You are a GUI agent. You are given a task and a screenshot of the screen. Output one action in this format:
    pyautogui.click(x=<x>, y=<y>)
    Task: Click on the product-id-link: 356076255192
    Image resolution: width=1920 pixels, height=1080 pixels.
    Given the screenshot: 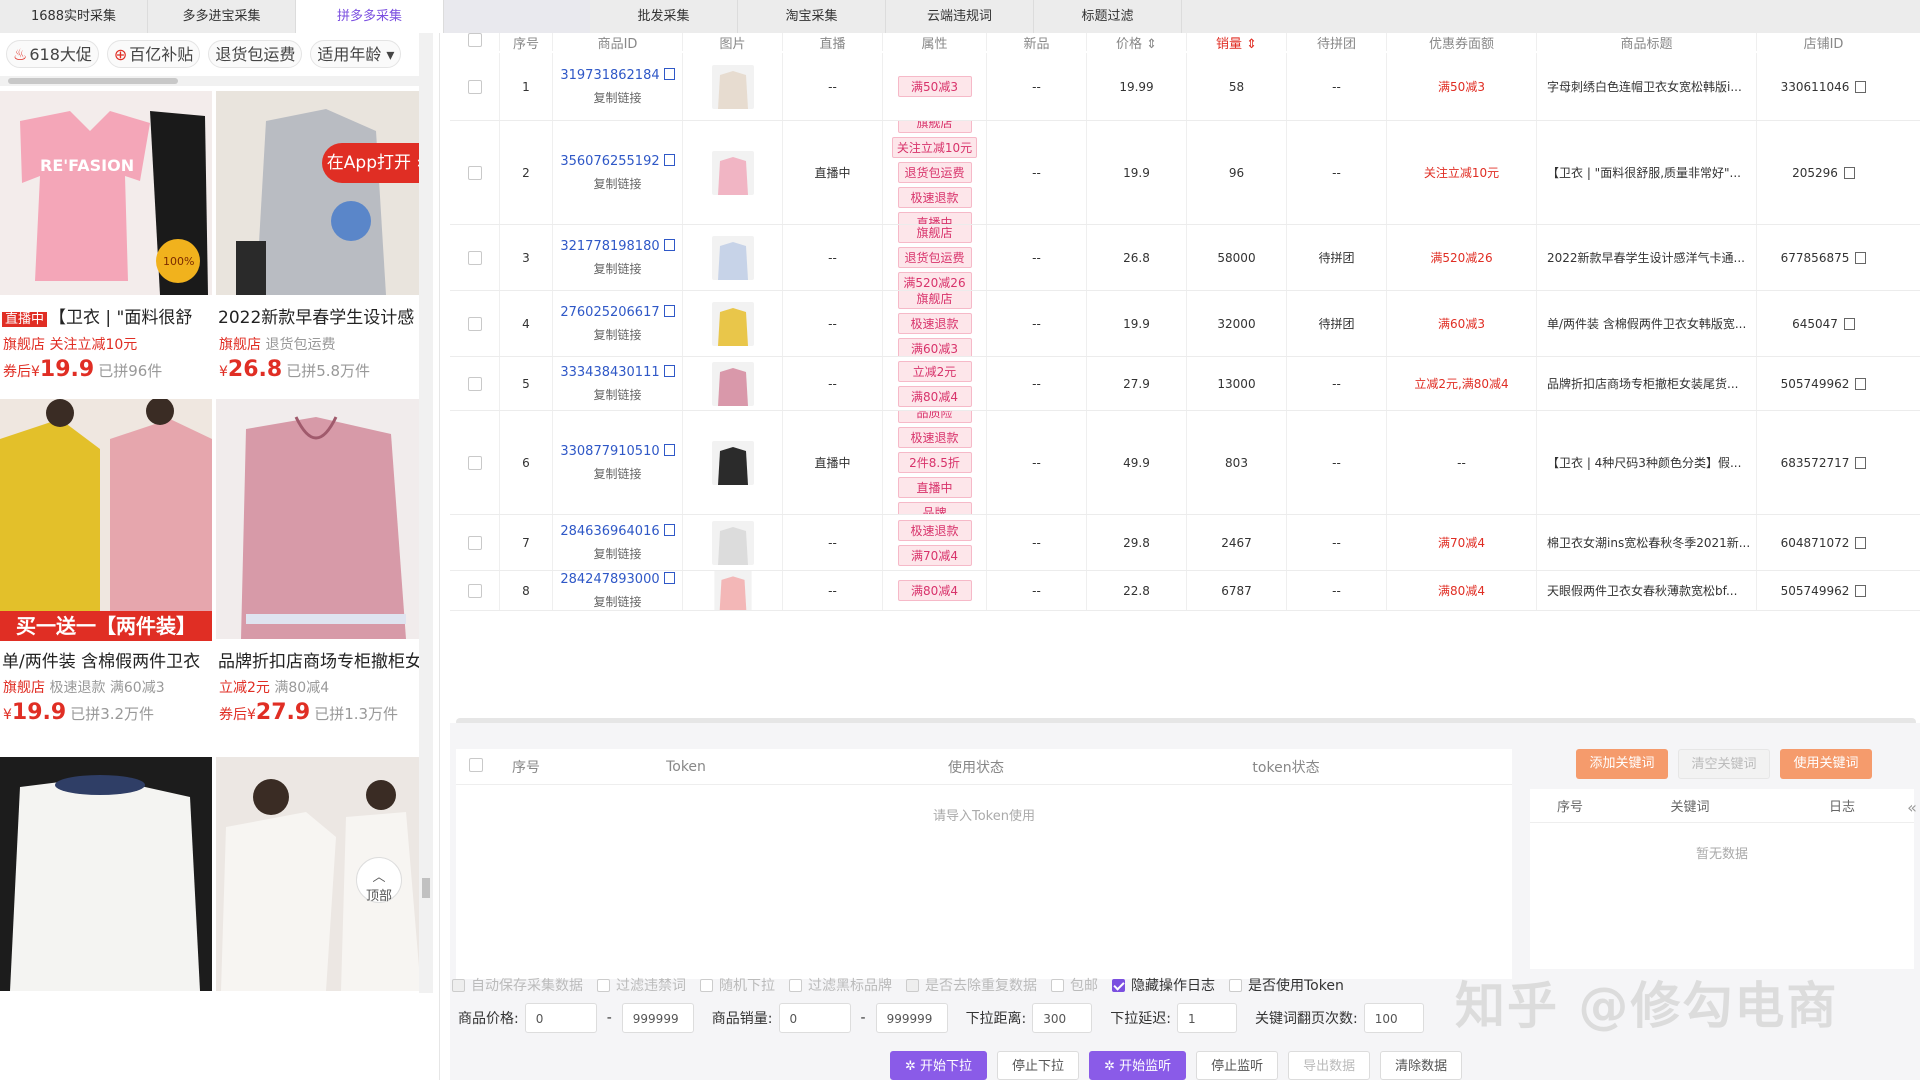 What is the action you would take?
    pyautogui.click(x=609, y=161)
    